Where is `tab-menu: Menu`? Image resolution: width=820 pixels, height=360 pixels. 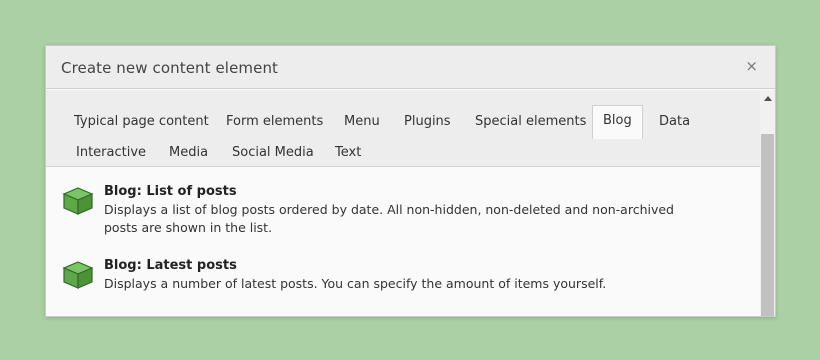
tab-menu: Menu is located at coordinates (362, 122).